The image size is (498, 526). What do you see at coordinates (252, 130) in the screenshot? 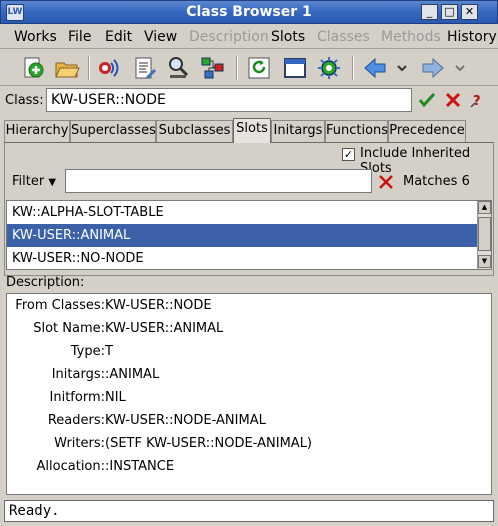
I see `tab-slots: Slots` at bounding box center [252, 130].